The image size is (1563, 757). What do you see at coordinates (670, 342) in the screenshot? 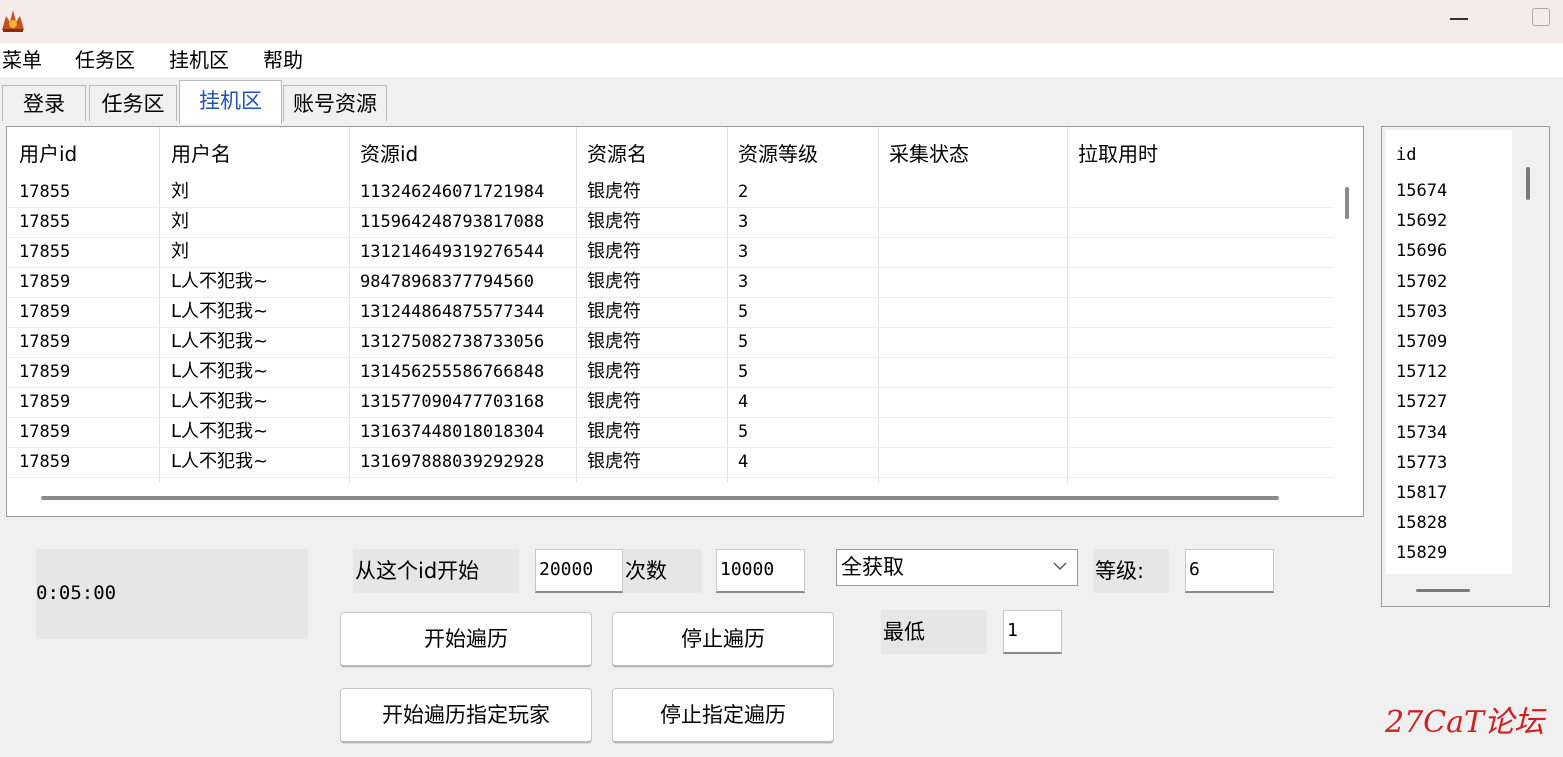
I see `table-row: 17859 L人不犯我~ 131275082738733056 银虎符 5` at bounding box center [670, 342].